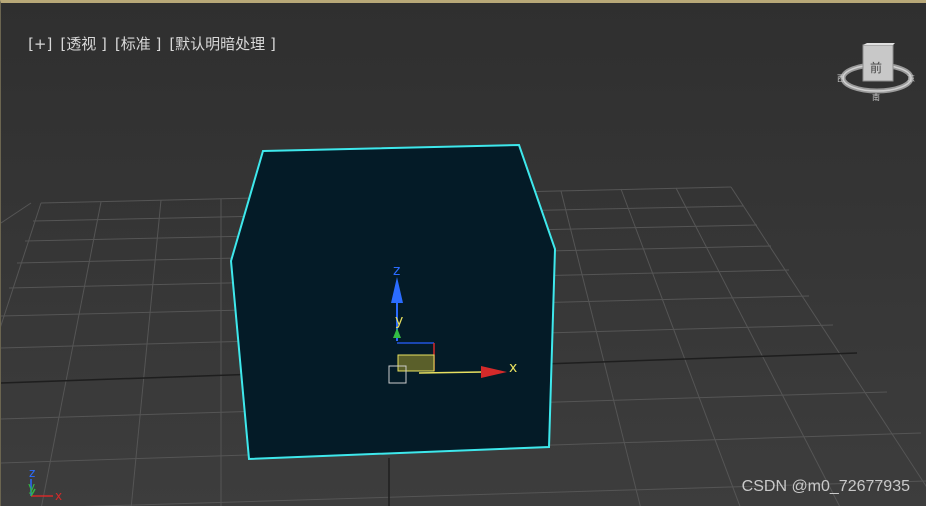 The height and width of the screenshot is (506, 926). I want to click on viewport-lighting-menu: [默认明暗处理 ], so click(222, 44).